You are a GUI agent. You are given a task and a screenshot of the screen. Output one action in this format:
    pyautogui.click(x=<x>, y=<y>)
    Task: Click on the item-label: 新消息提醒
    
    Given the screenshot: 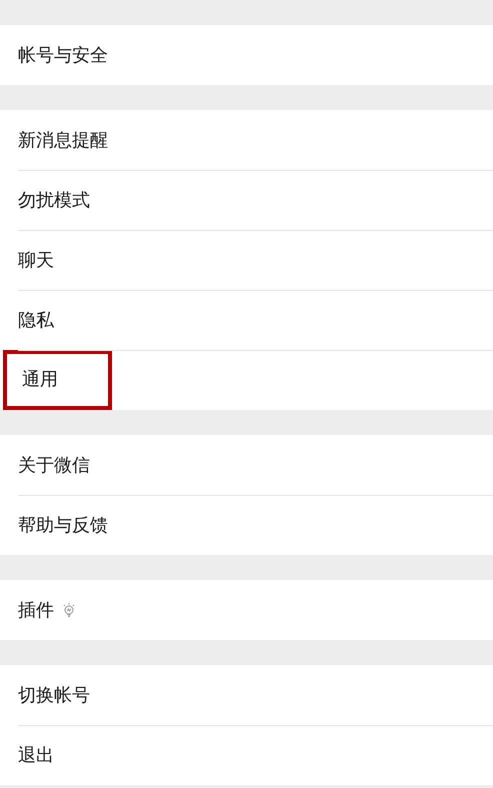 What is the action you would take?
    pyautogui.click(x=63, y=140)
    